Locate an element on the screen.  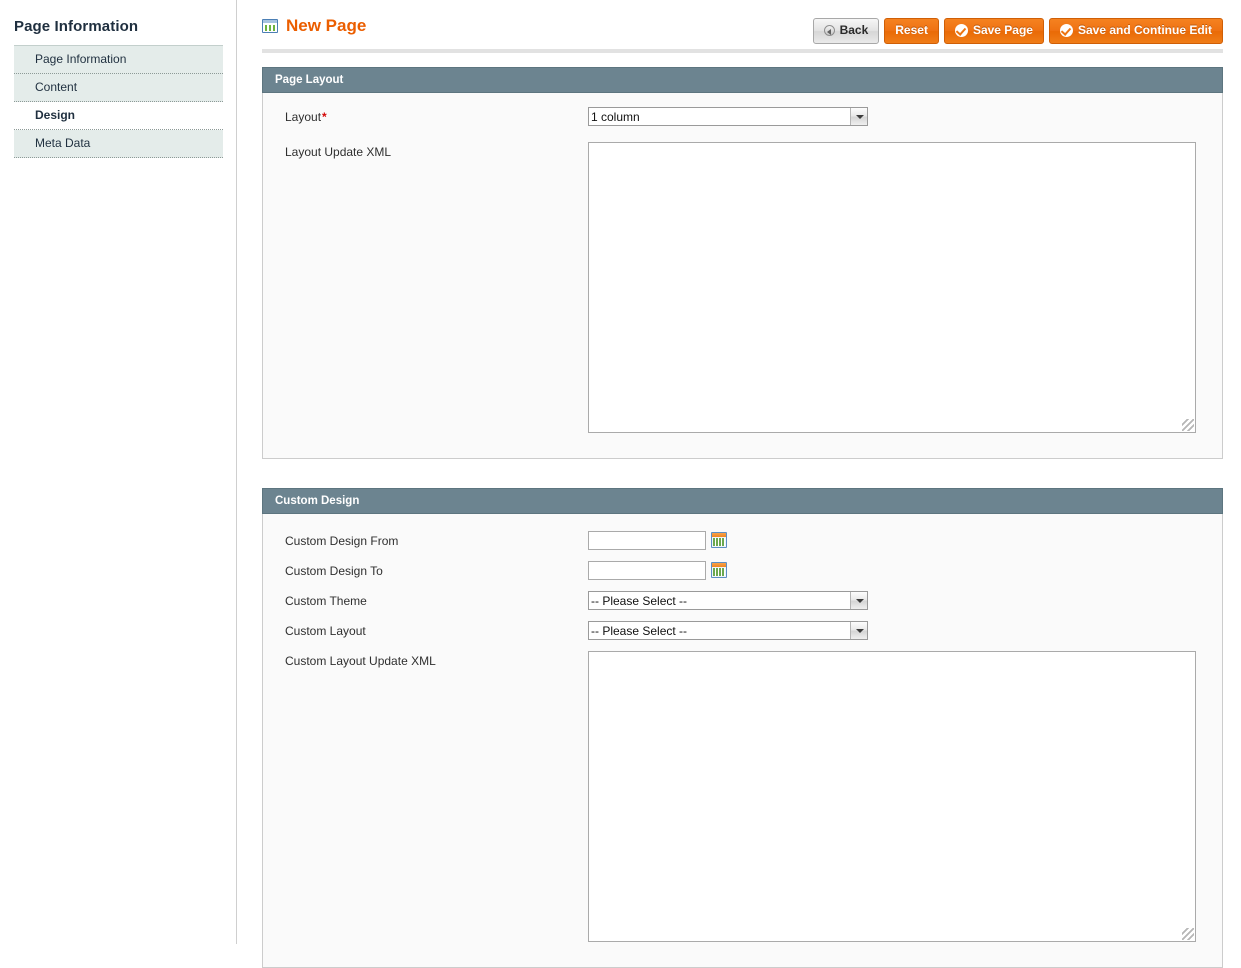
back-button-label: Back is located at coordinates (854, 30).